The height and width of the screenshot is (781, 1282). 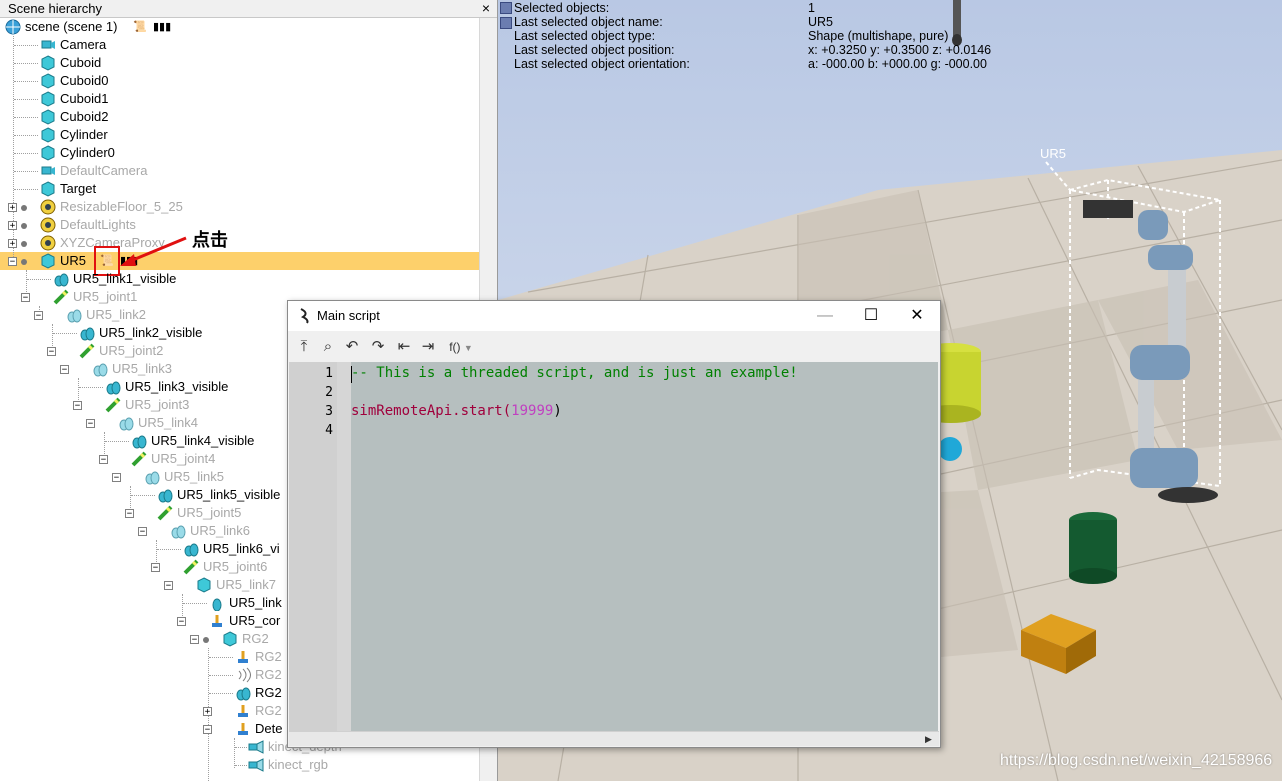 What do you see at coordinates (562, 8) in the screenshot?
I see `info-label: Selected objects:` at bounding box center [562, 8].